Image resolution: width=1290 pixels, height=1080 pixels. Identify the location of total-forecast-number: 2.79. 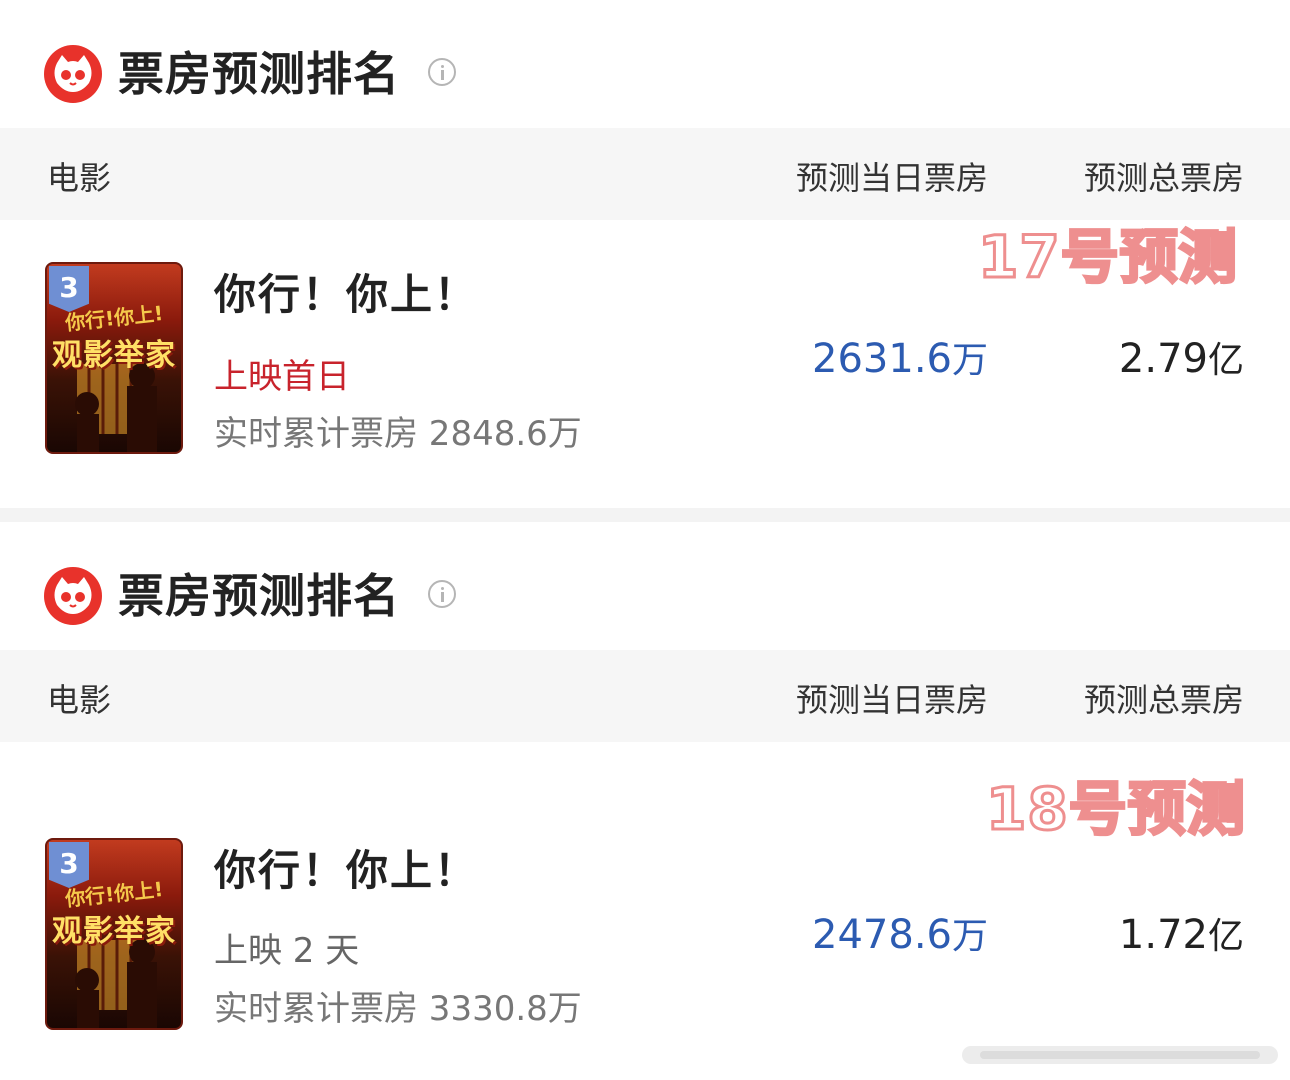
(1163, 359).